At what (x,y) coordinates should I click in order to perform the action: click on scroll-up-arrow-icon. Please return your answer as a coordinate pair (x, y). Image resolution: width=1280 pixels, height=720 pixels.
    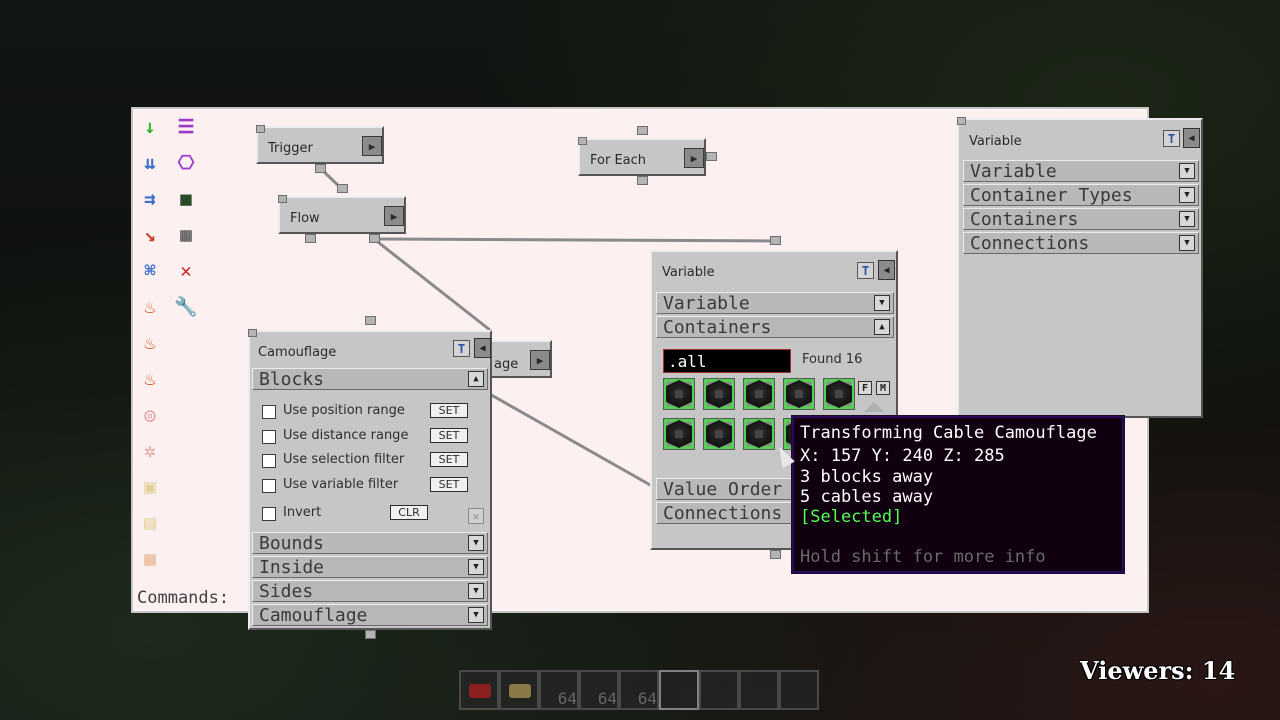
    Looking at the image, I should click on (874, 407).